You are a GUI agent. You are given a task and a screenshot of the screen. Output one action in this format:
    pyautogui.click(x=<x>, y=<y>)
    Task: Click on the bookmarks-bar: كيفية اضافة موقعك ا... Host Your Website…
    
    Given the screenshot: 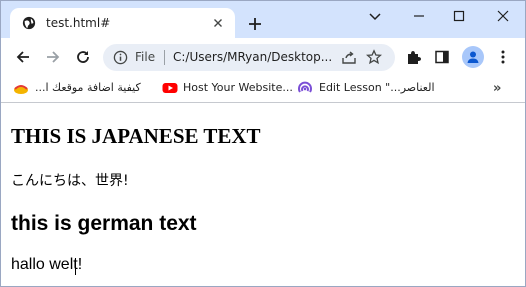 What is the action you would take?
    pyautogui.click(x=263, y=89)
    